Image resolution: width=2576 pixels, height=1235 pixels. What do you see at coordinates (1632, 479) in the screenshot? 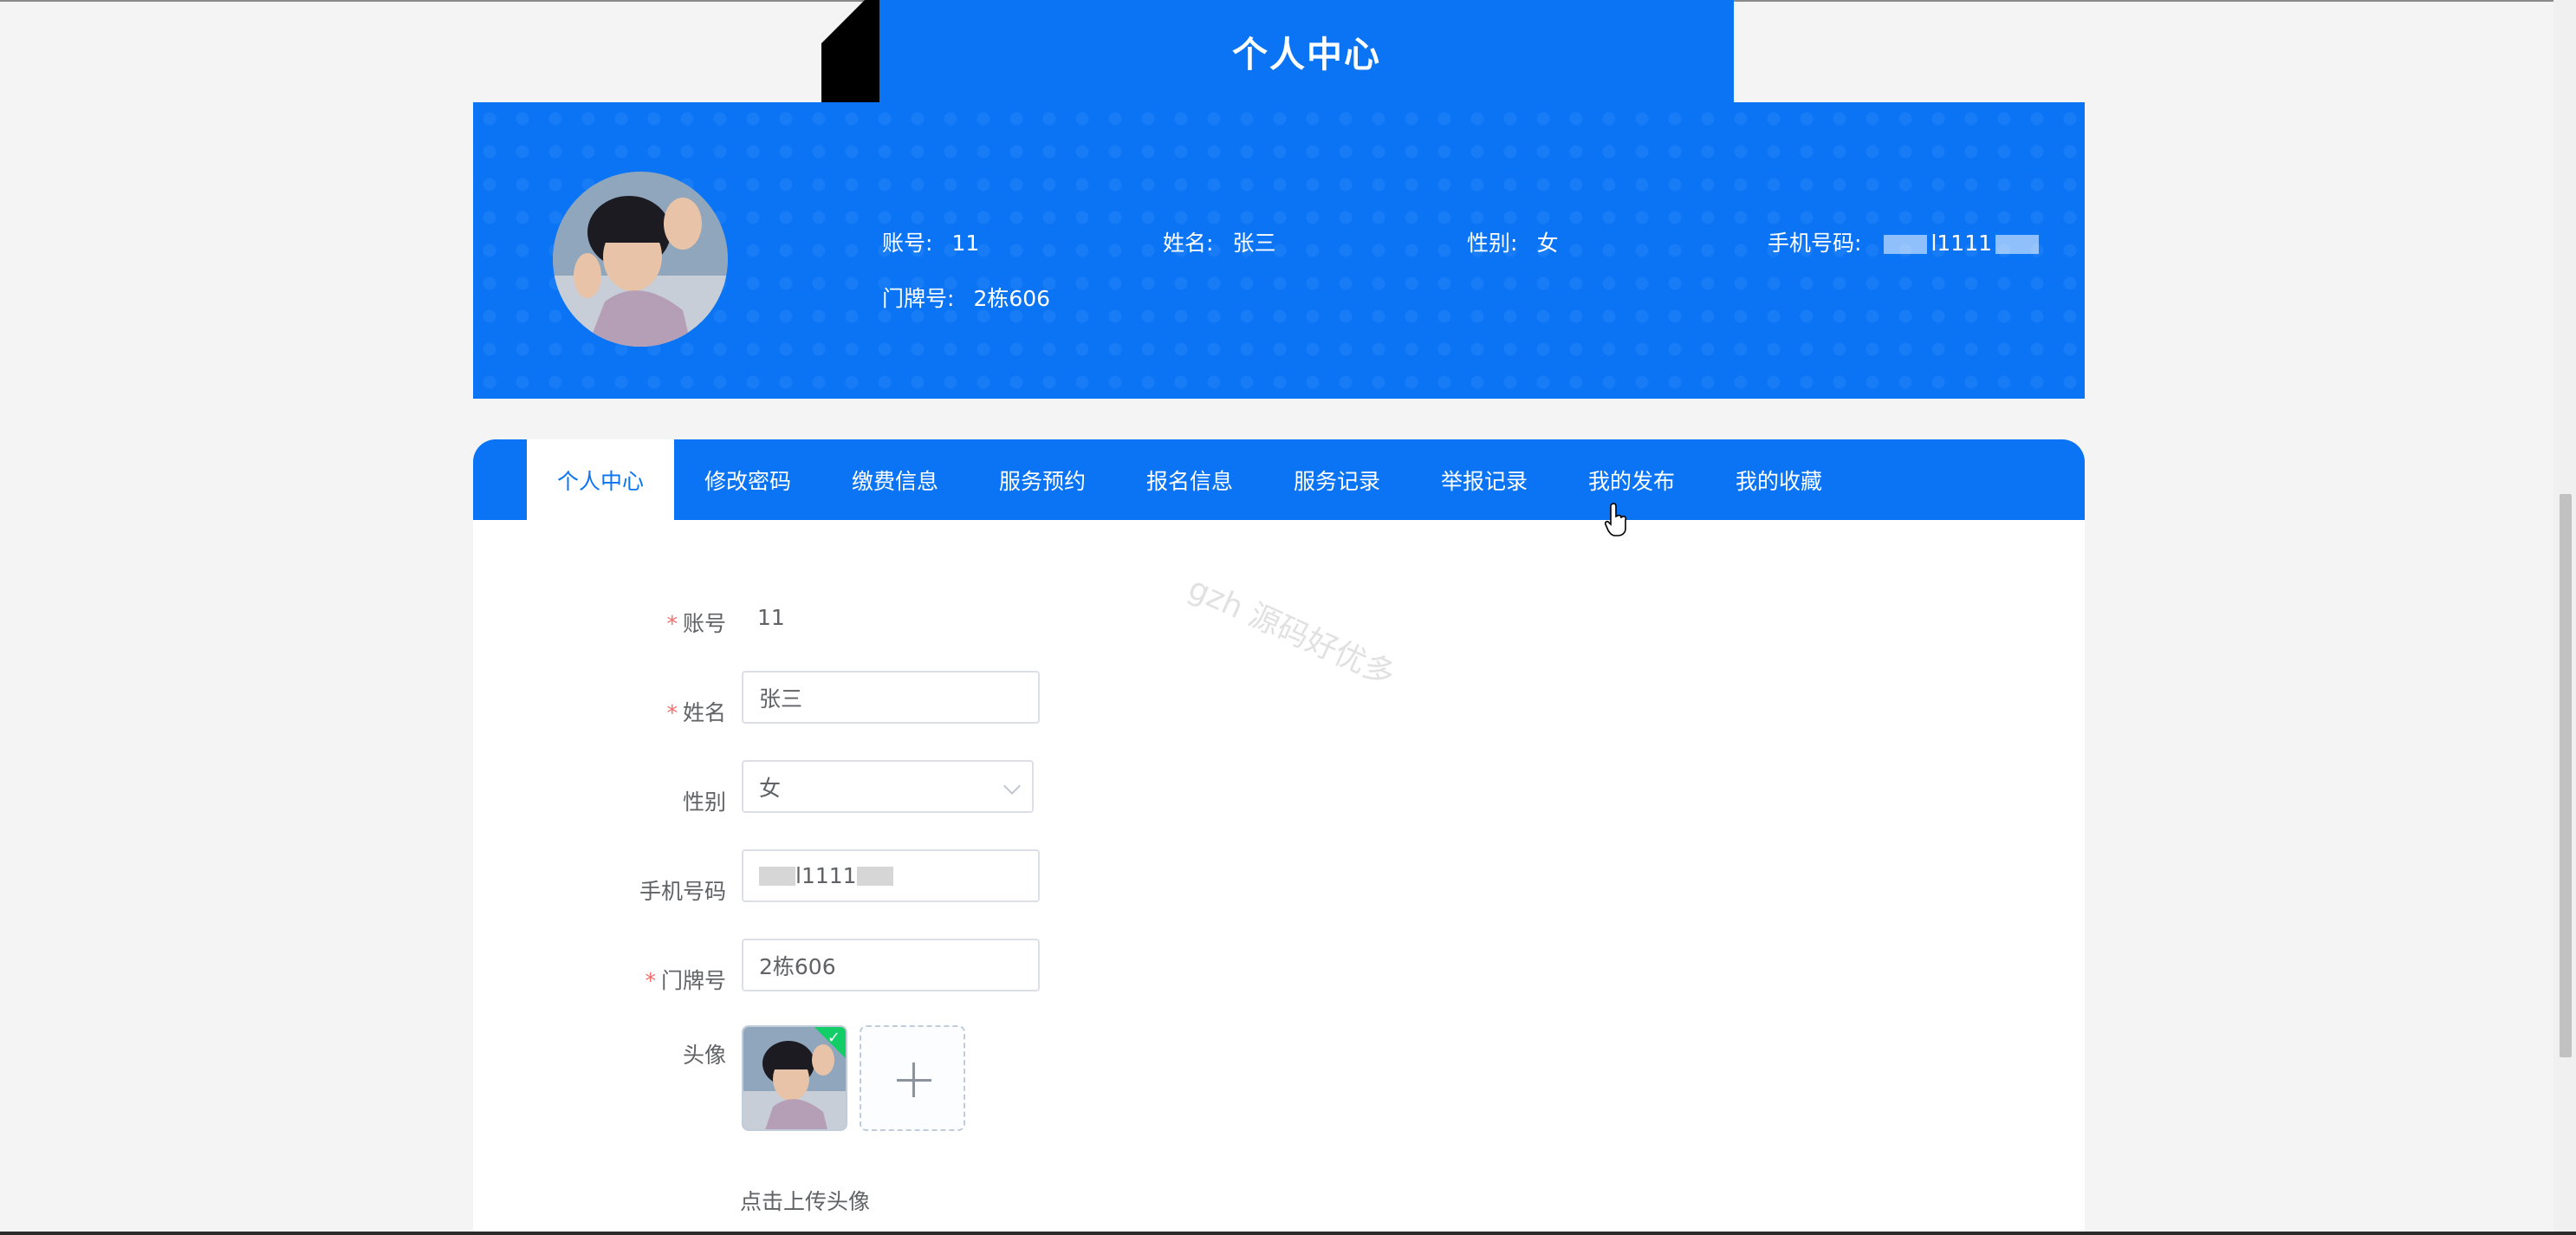
I see `tab-my-posts: 我的发布` at bounding box center [1632, 479].